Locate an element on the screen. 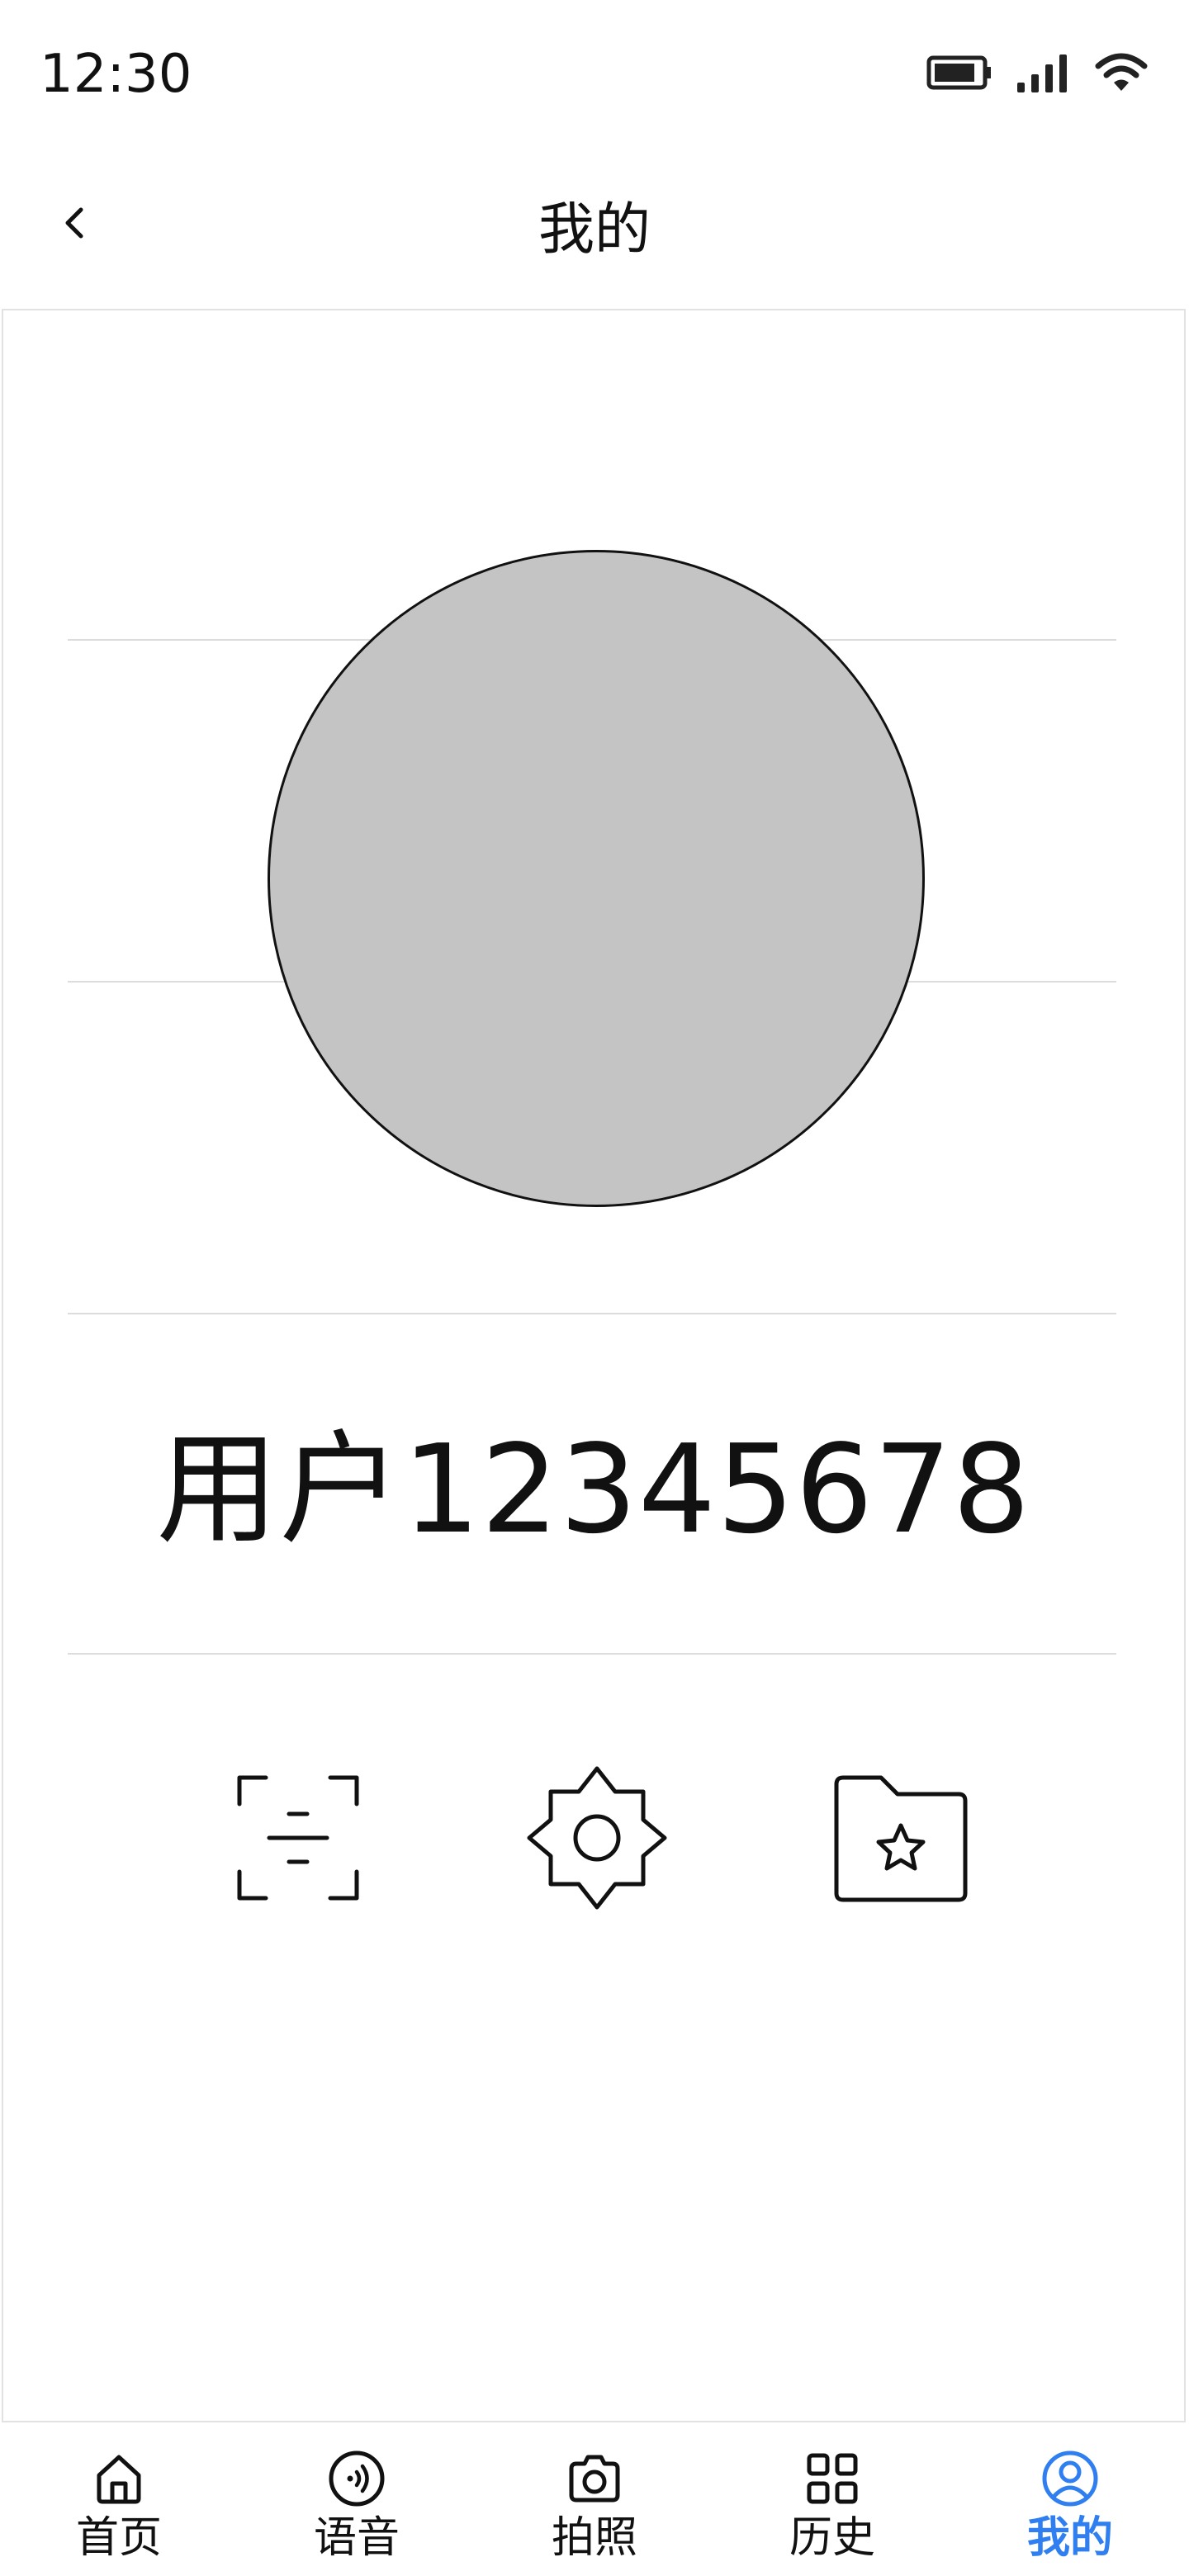 The image size is (1189, 2576). tab-label: 首页 is located at coordinates (118, 2538).